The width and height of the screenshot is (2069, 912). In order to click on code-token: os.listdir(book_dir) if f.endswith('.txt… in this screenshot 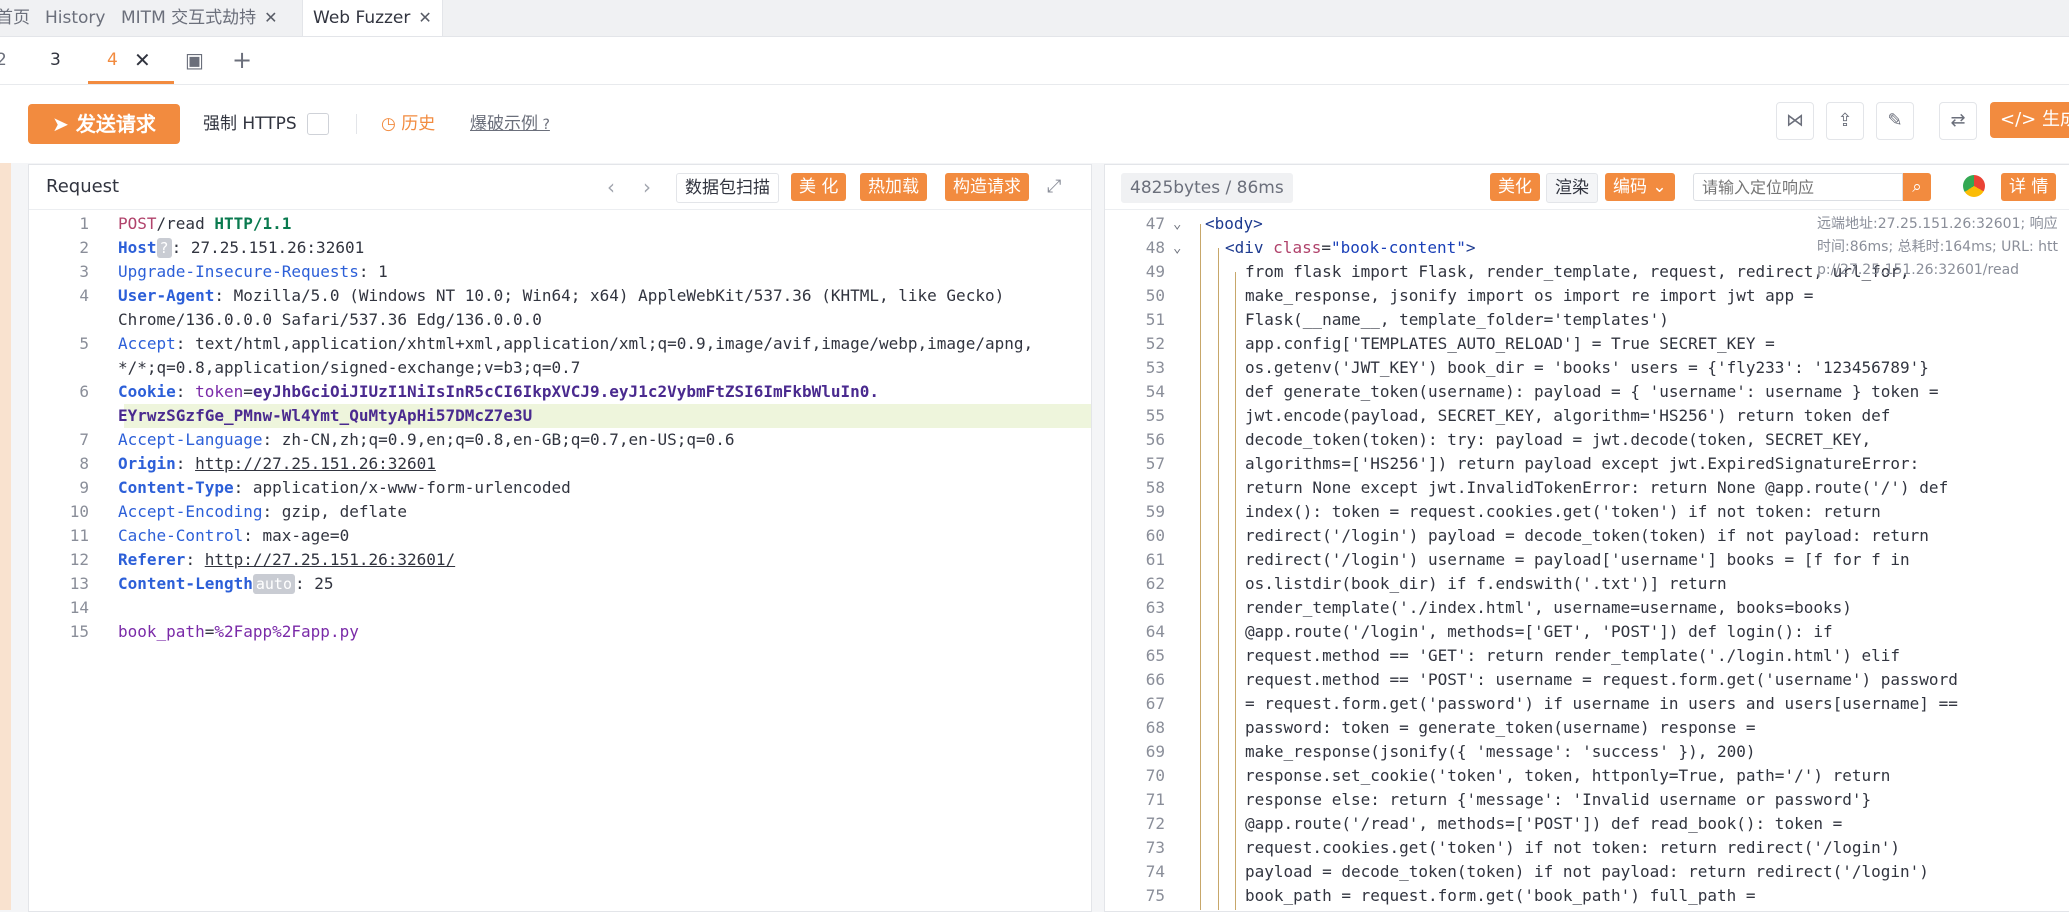, I will do `click(1486, 583)`.